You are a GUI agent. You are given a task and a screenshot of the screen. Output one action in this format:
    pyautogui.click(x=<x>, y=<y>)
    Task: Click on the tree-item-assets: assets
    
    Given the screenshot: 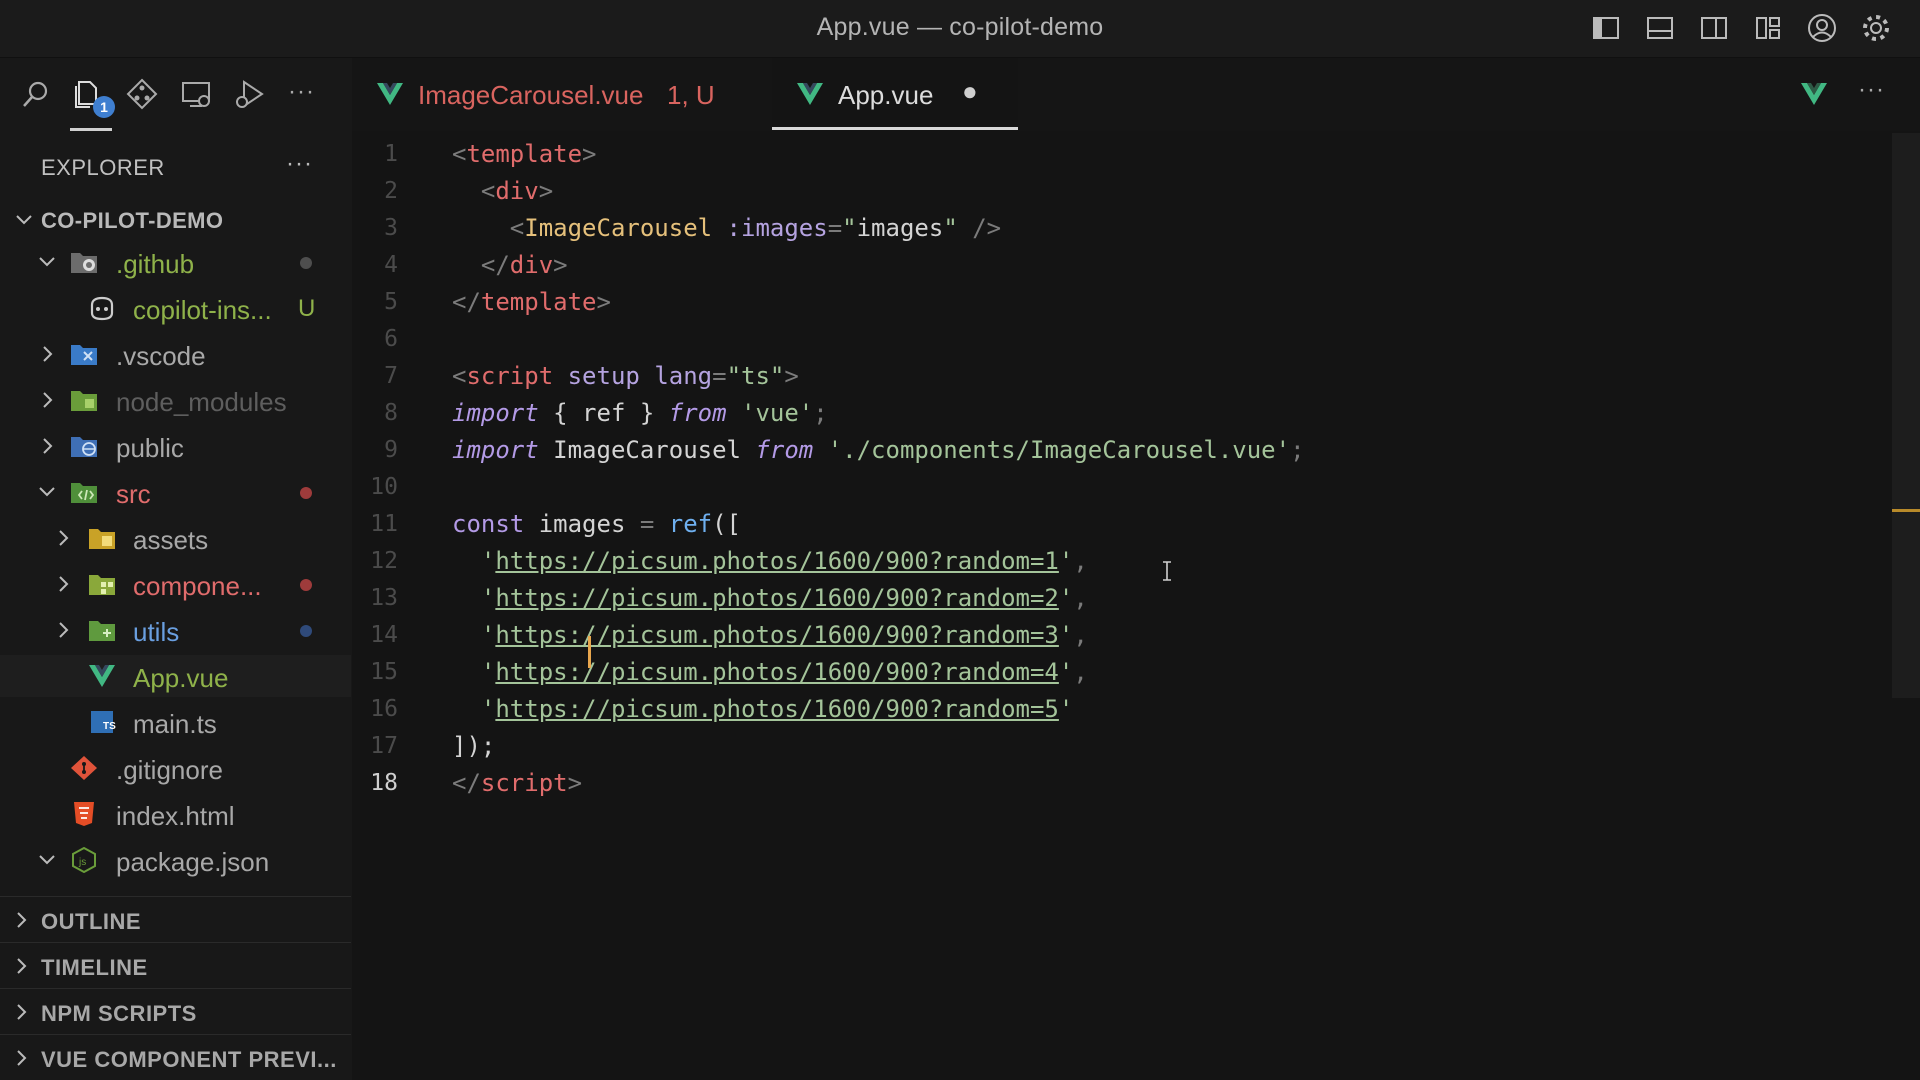 What is the action you would take?
    pyautogui.click(x=175, y=538)
    